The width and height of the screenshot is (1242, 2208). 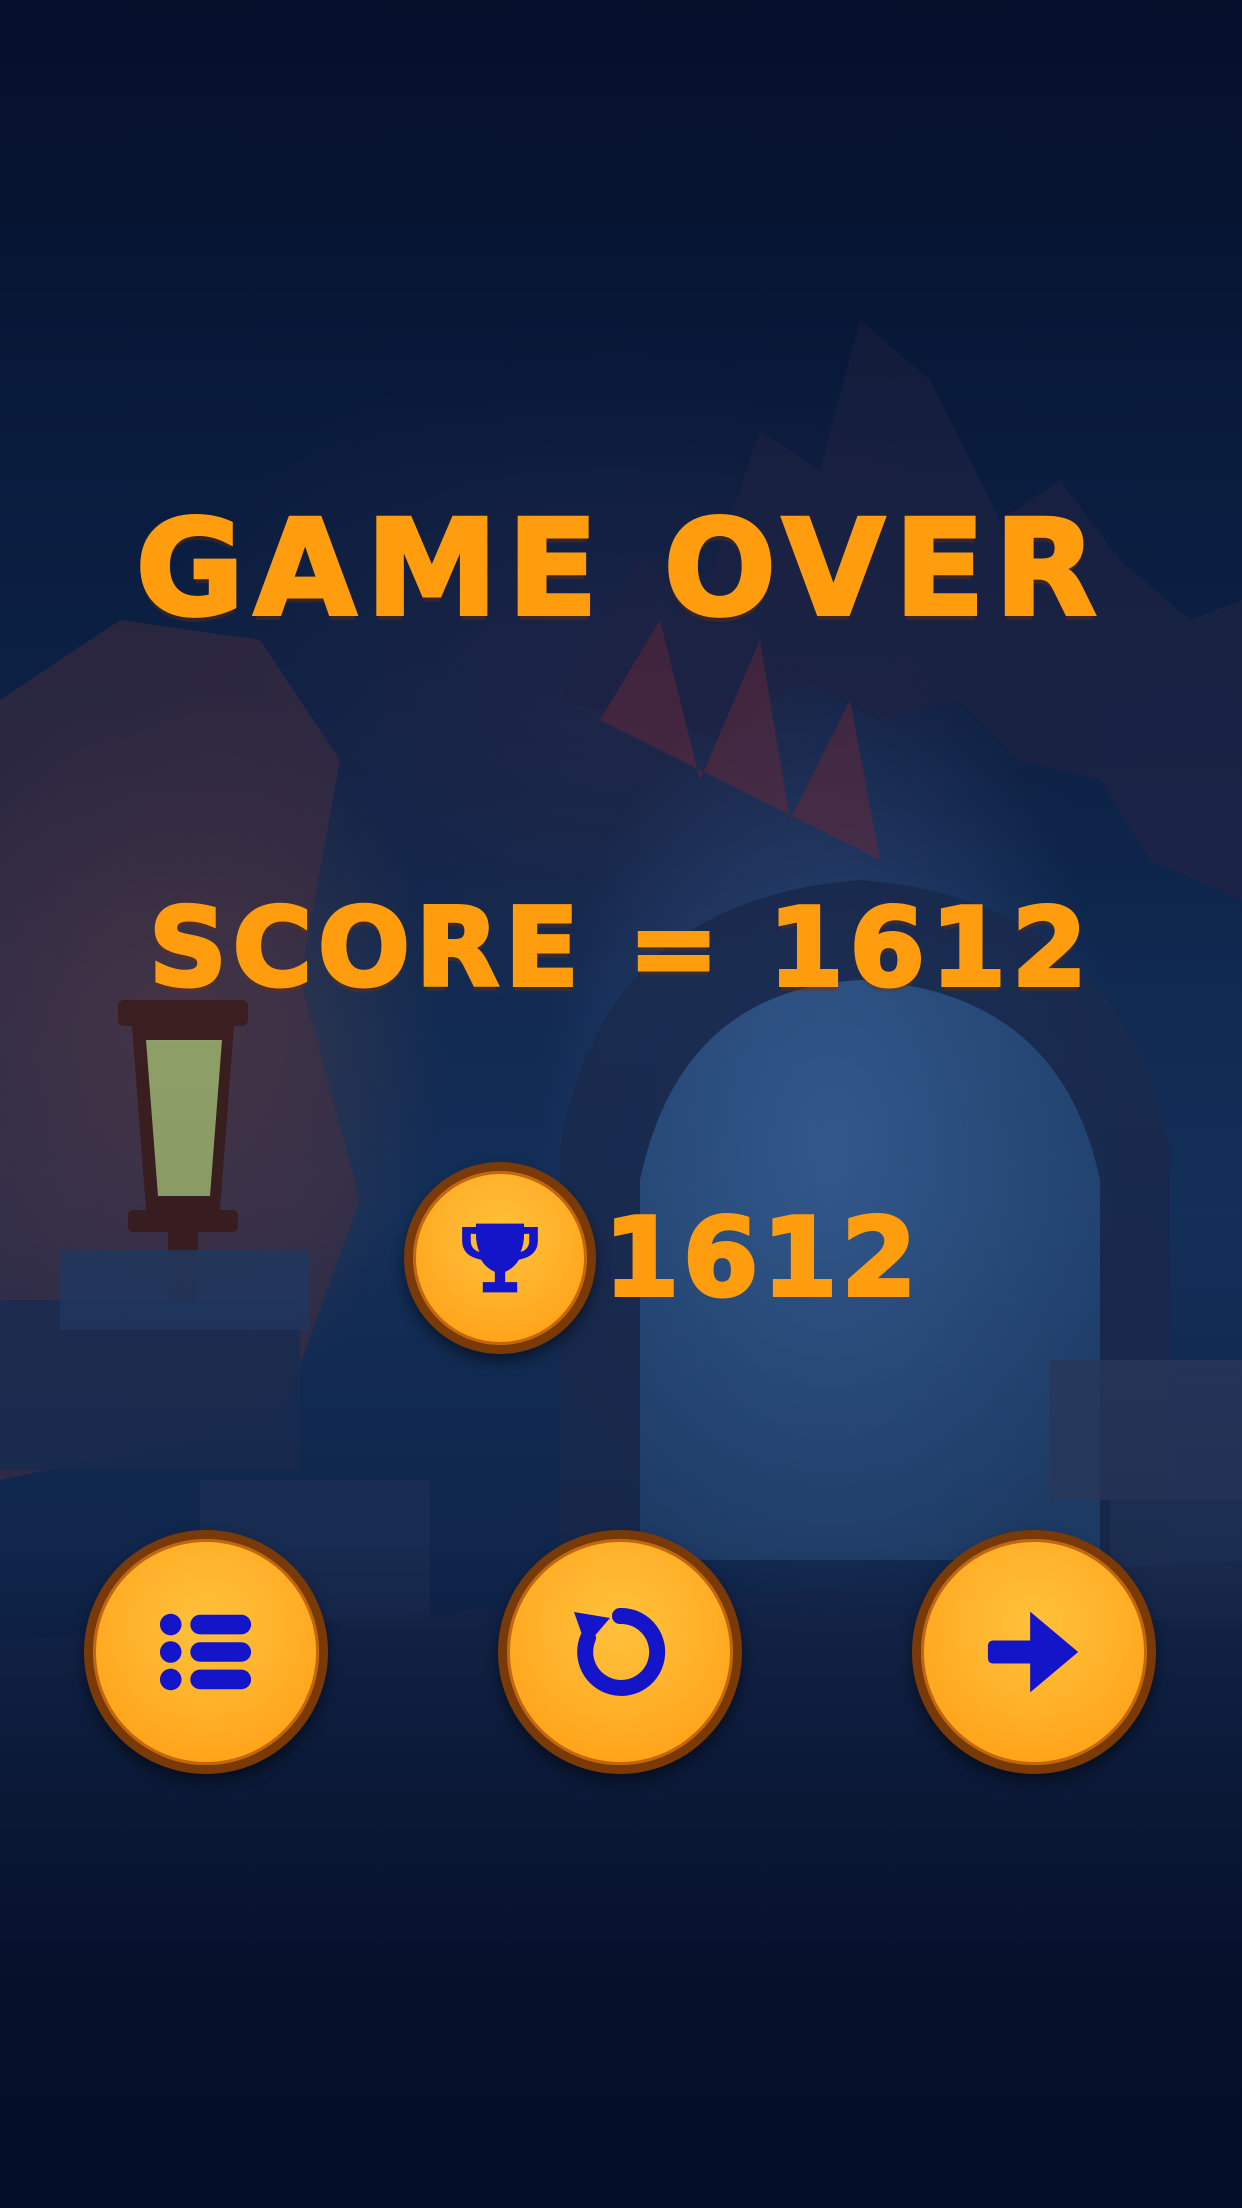 I want to click on score-label: SCORE = 1612, so click(x=620, y=948).